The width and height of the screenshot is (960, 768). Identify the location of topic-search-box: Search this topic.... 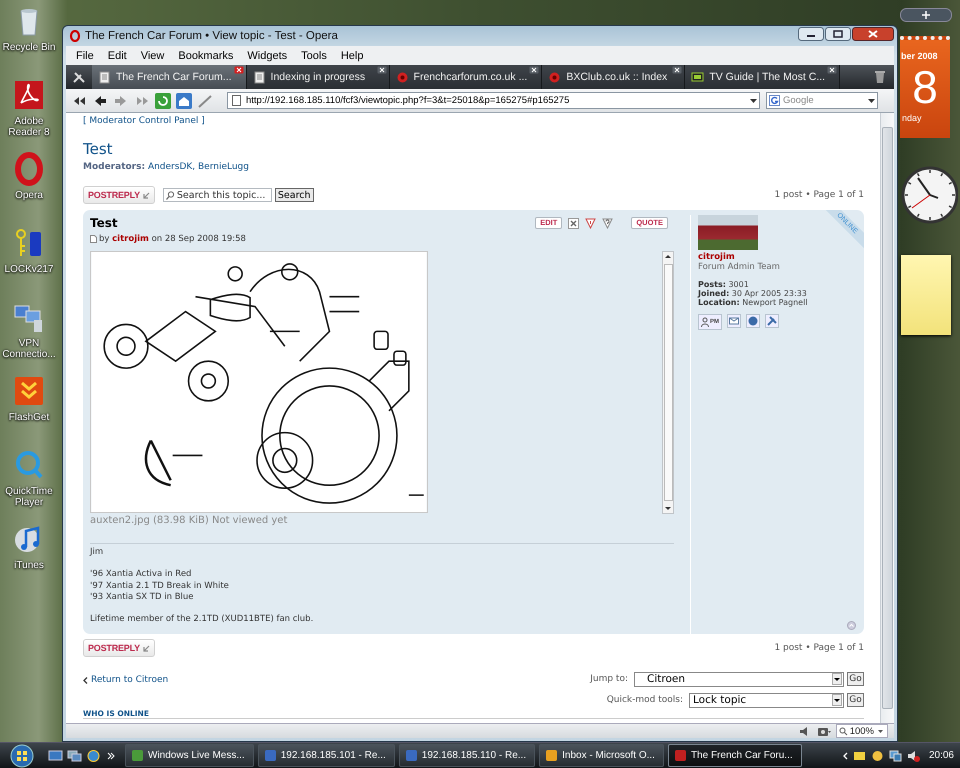
(217, 195).